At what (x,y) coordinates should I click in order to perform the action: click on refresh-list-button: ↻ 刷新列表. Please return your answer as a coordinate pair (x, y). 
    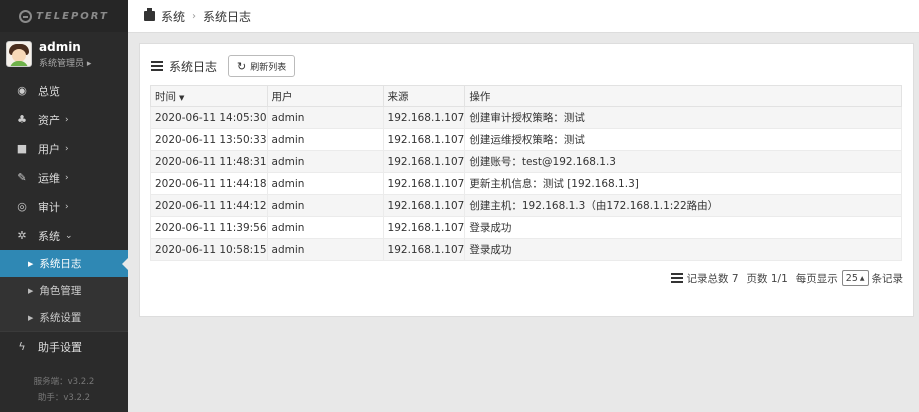
    Looking at the image, I should click on (262, 66).